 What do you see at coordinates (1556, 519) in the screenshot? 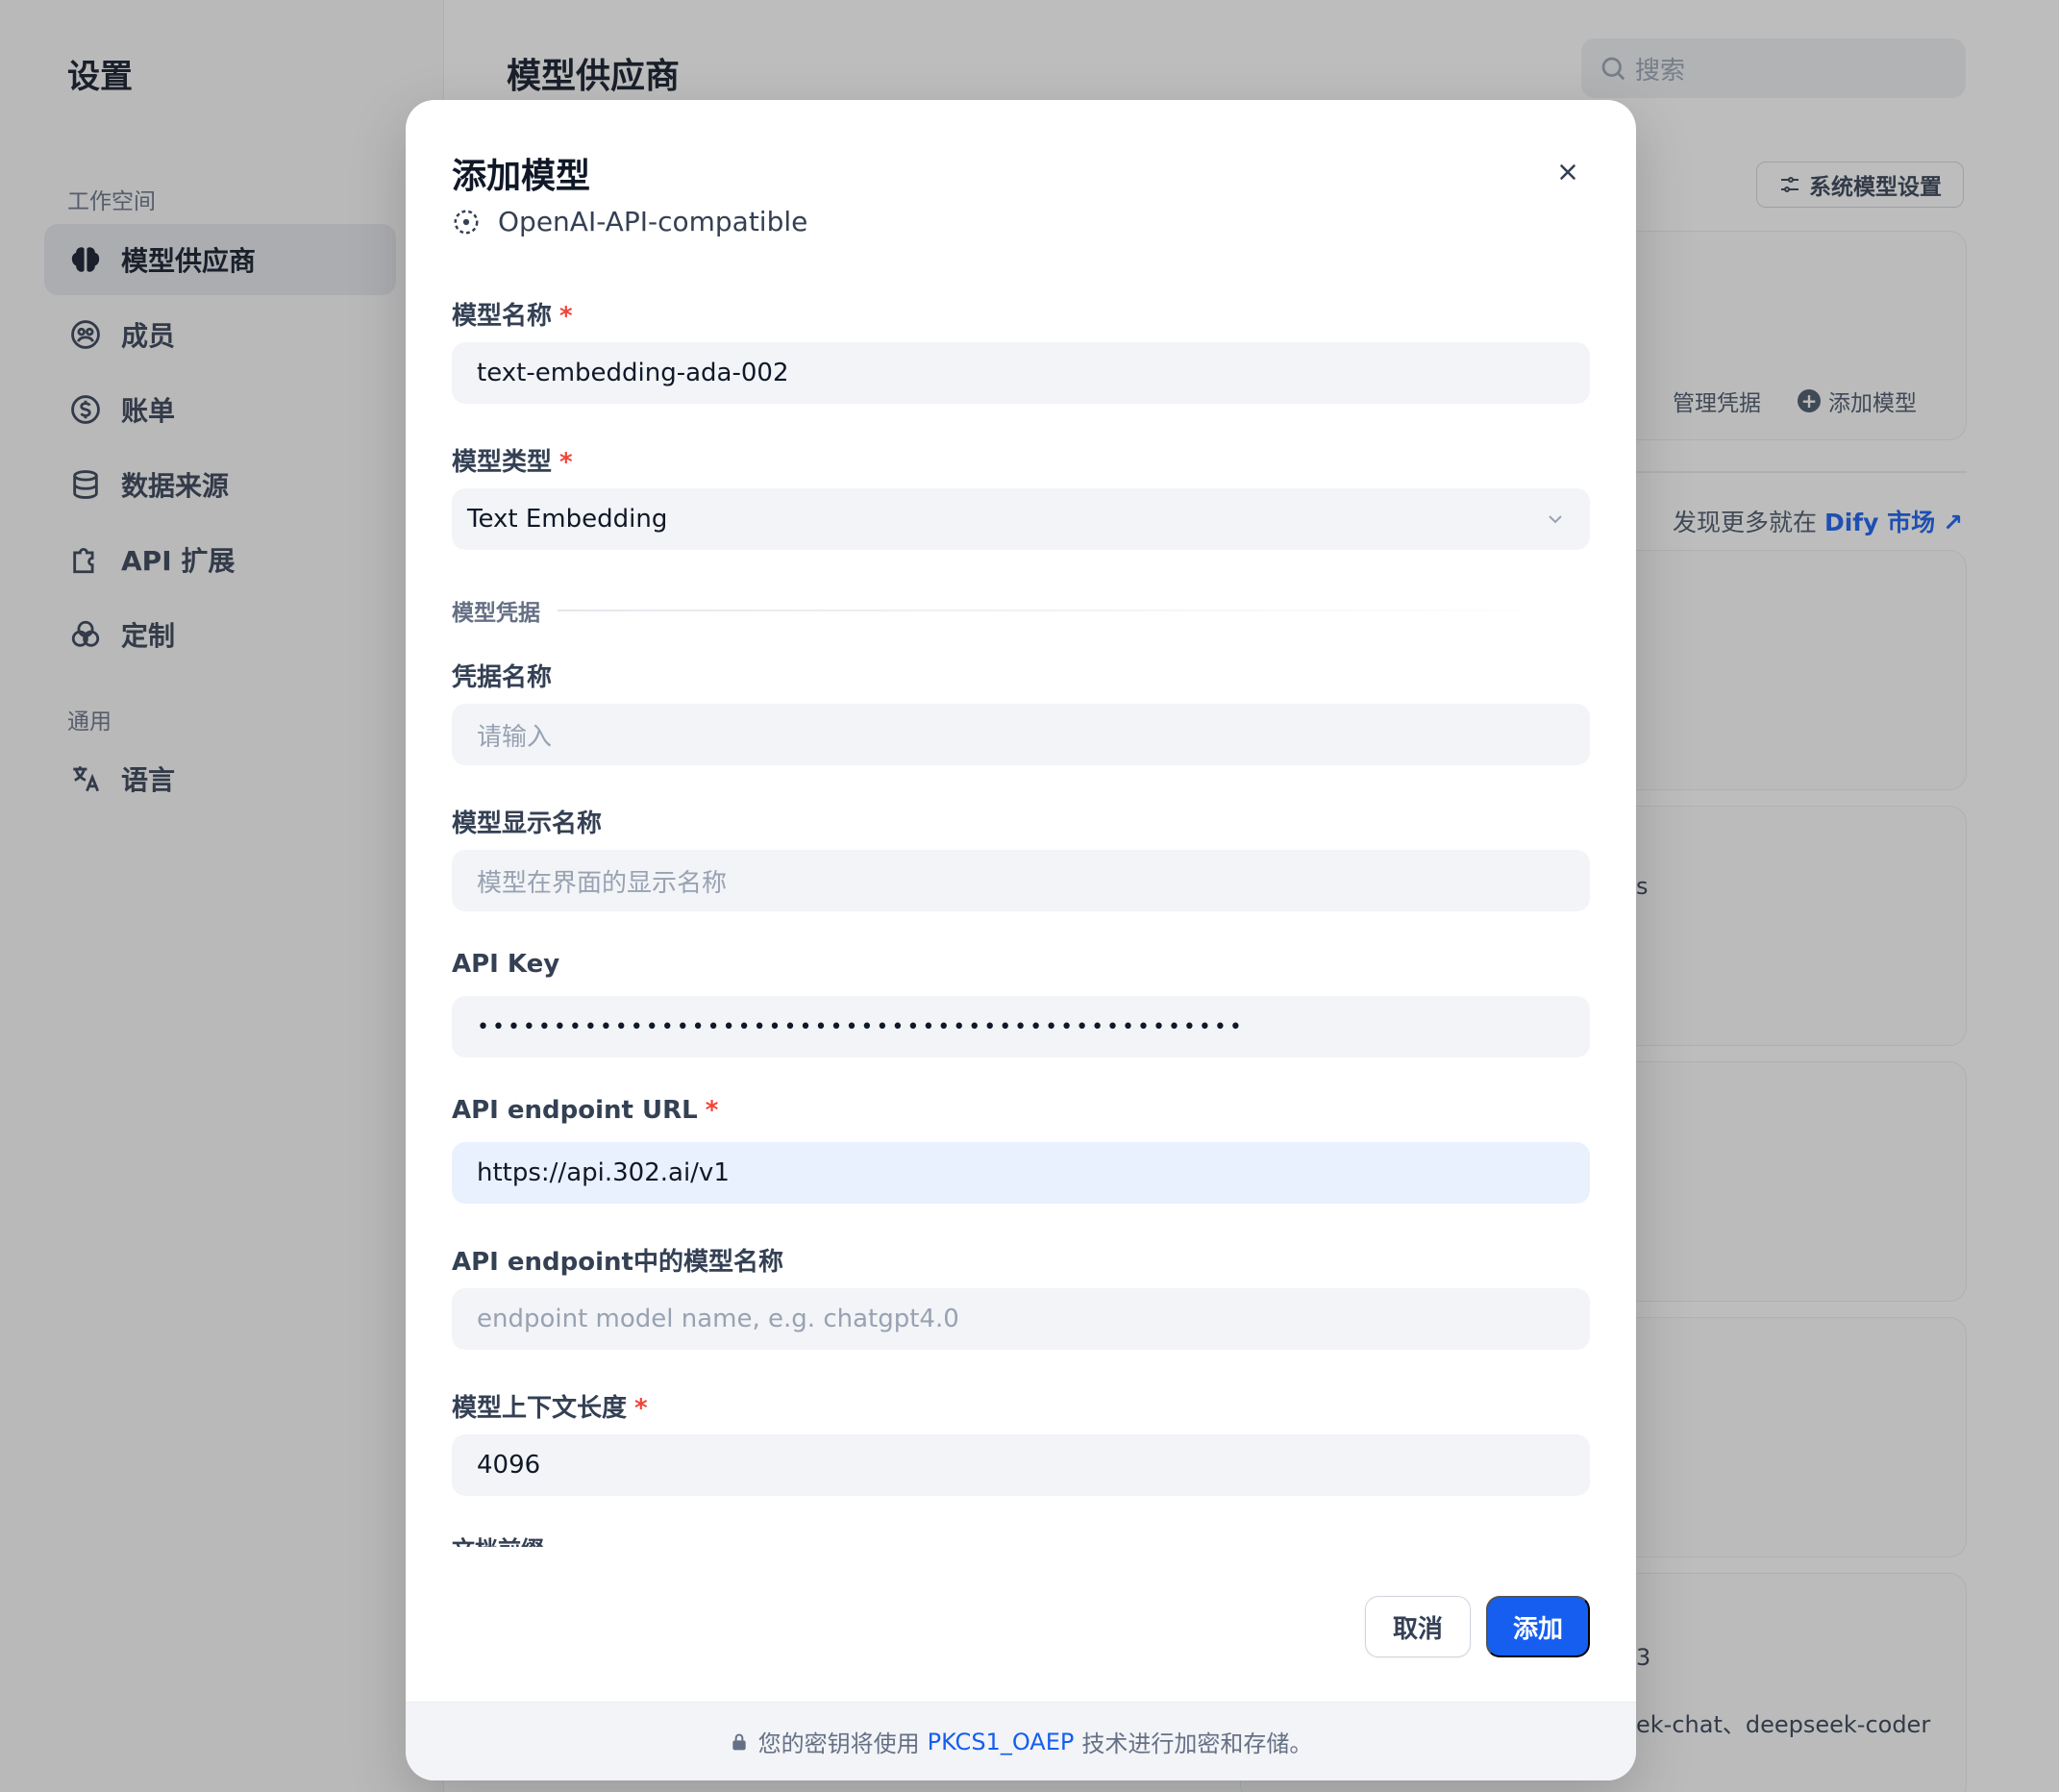
I see `chevron-down-icon` at bounding box center [1556, 519].